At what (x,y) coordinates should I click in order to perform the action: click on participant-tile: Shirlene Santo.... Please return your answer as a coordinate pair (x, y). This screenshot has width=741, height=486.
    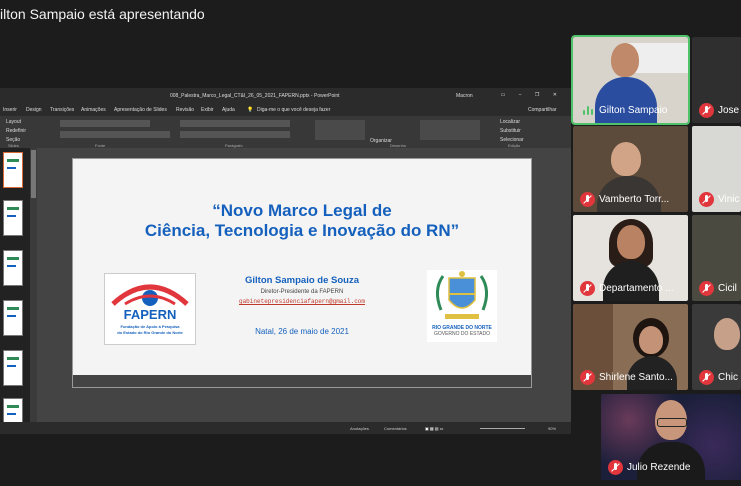
    Looking at the image, I should click on (630, 347).